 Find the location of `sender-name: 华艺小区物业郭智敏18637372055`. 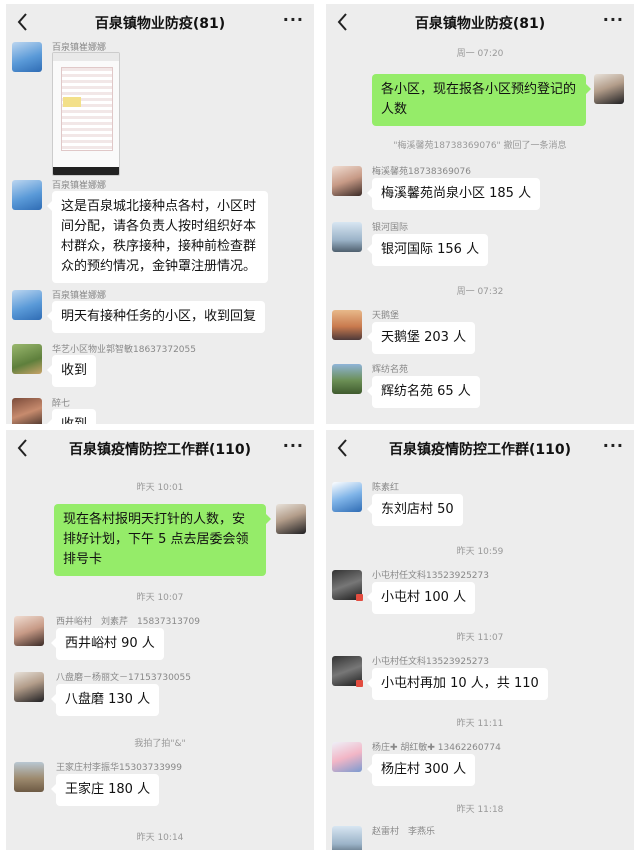

sender-name: 华艺小区物业郭智敏18637372055 is located at coordinates (124, 350).